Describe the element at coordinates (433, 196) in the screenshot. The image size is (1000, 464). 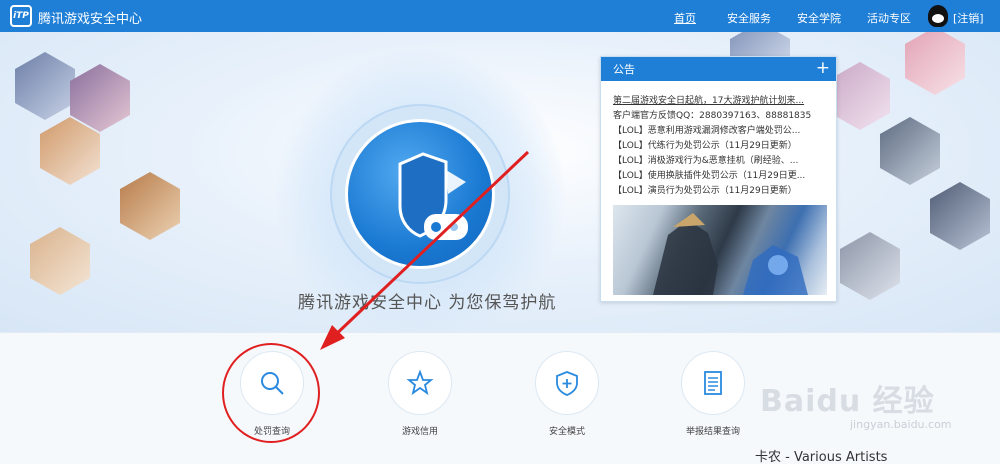
I see `shield-gamepad-icon` at that location.